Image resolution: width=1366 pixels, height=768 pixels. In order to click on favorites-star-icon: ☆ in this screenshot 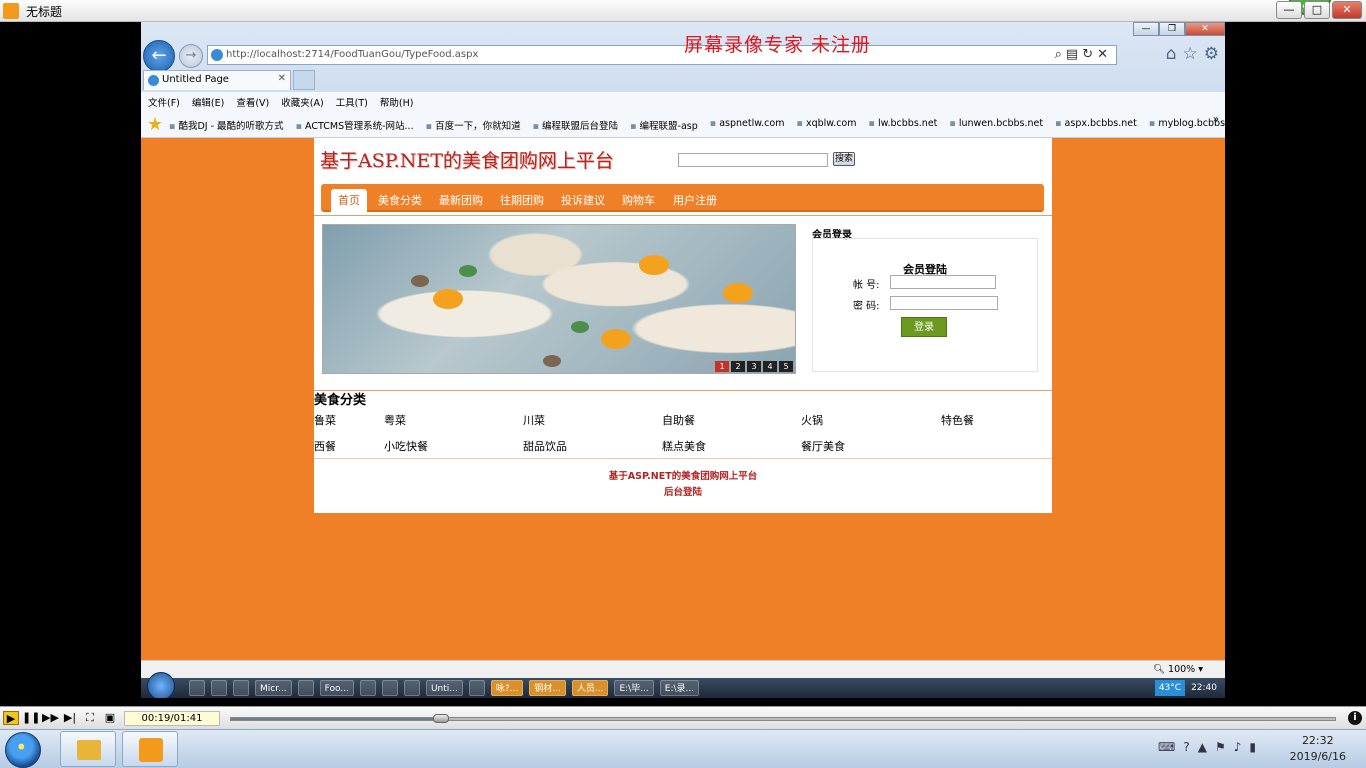, I will do `click(1190, 54)`.